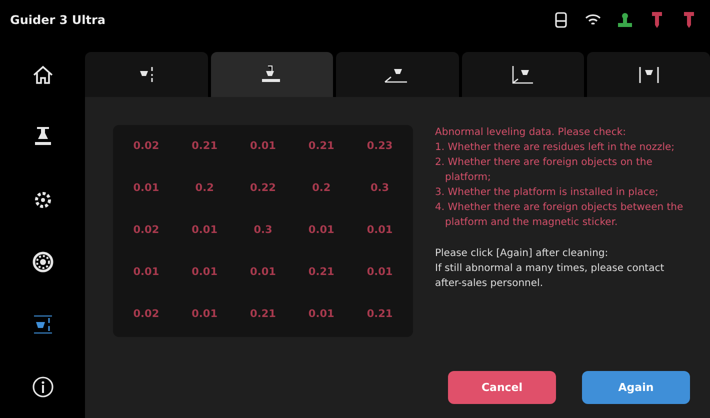  What do you see at coordinates (559, 215) in the screenshot?
I see `warning-item: 4. Whether there are foreign objects between the platform and the magnetic sticker.` at bounding box center [559, 215].